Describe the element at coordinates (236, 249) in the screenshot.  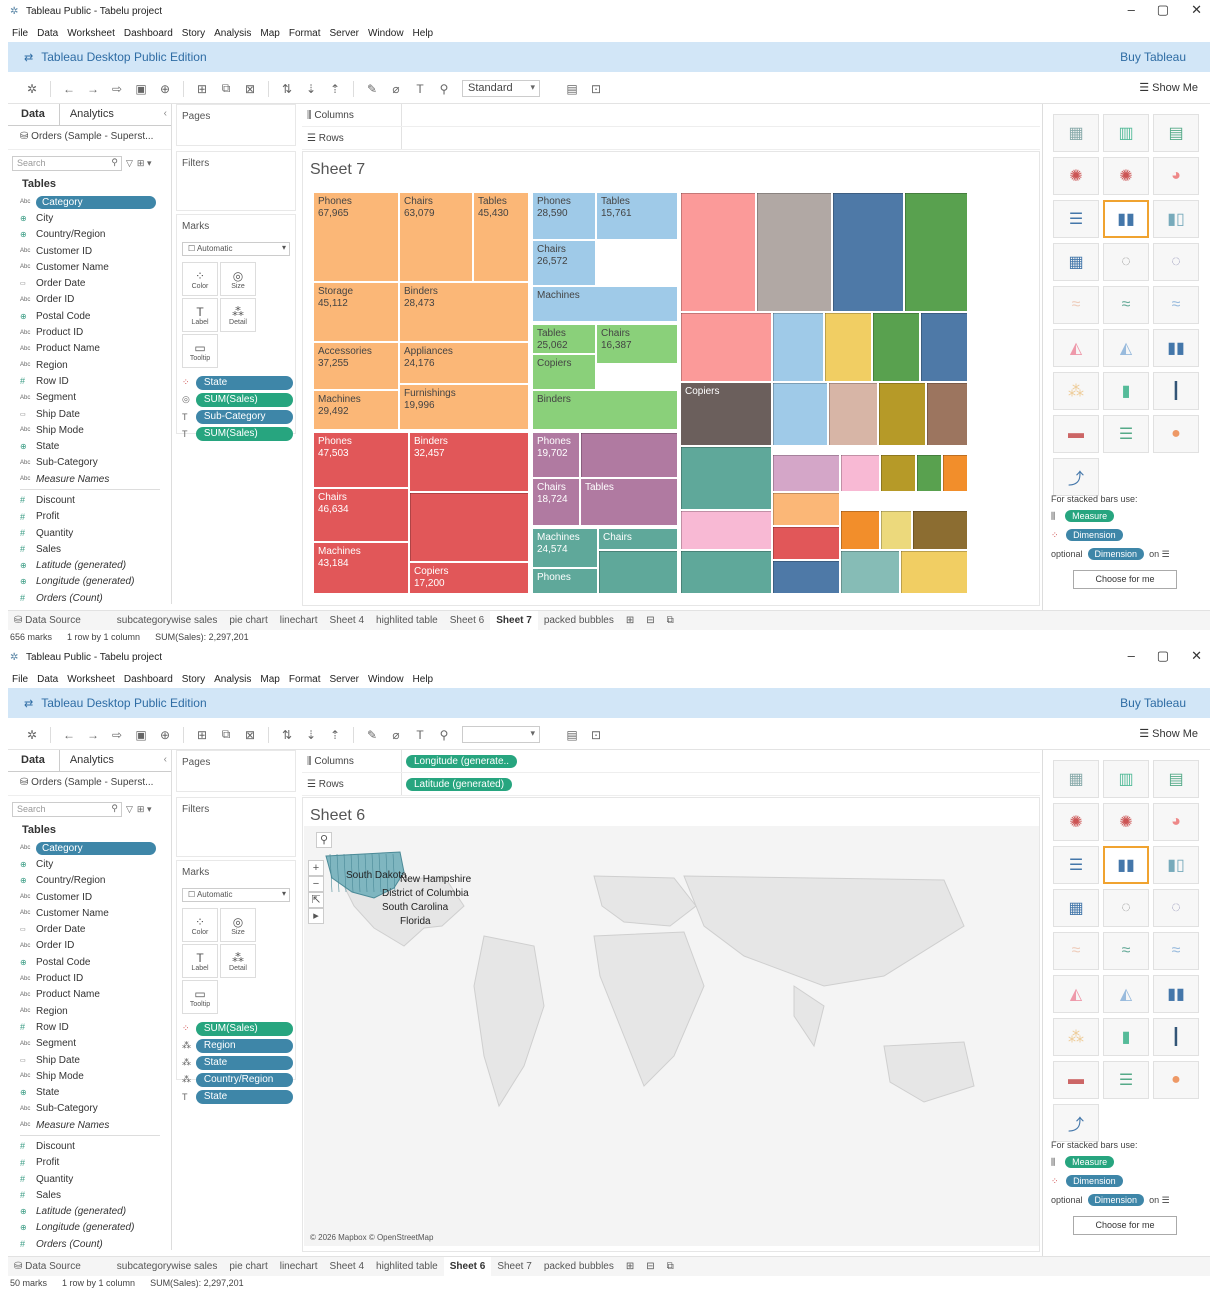
I see `mark-type-dropdown: ☐ Automatic` at that location.